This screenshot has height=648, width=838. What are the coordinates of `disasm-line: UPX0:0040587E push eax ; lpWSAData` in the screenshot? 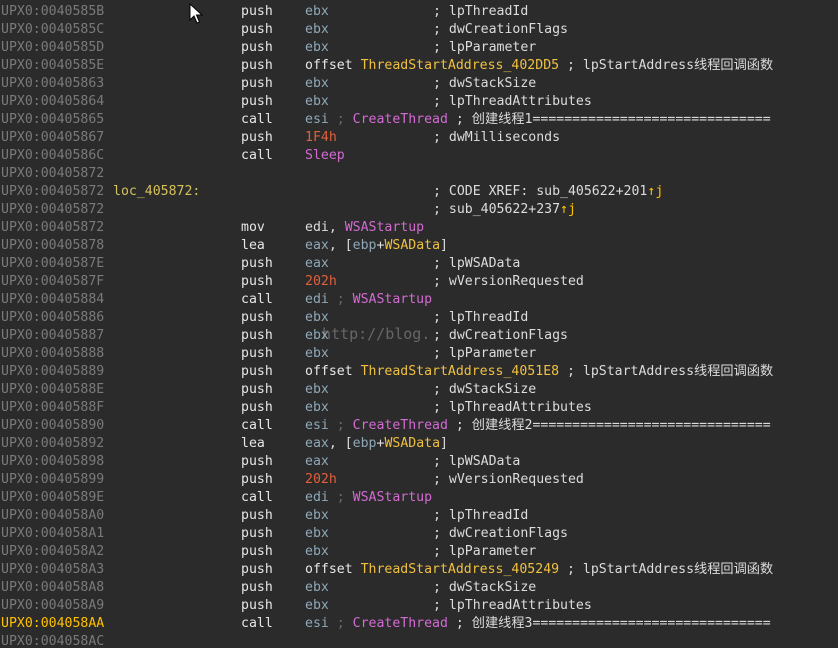 It's located at (419, 264).